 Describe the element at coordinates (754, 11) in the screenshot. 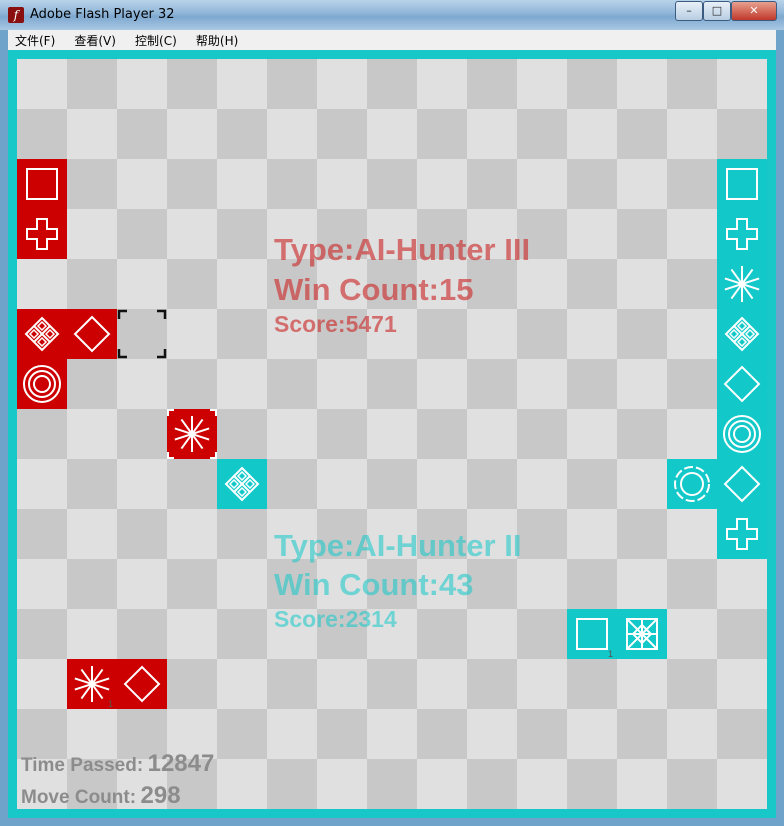

I see `close-button: ✕` at that location.